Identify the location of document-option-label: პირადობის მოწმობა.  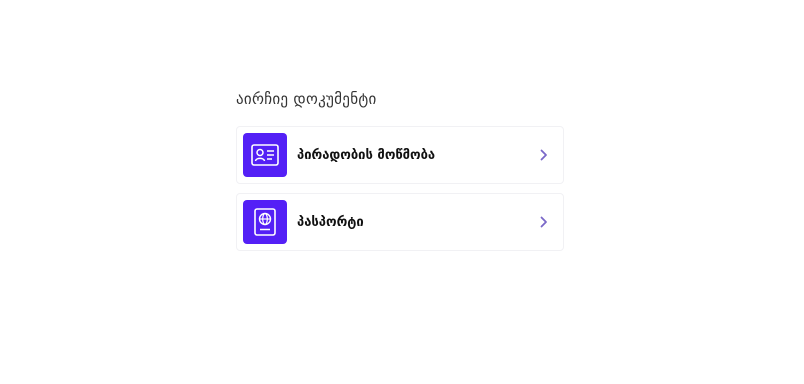
(366, 155).